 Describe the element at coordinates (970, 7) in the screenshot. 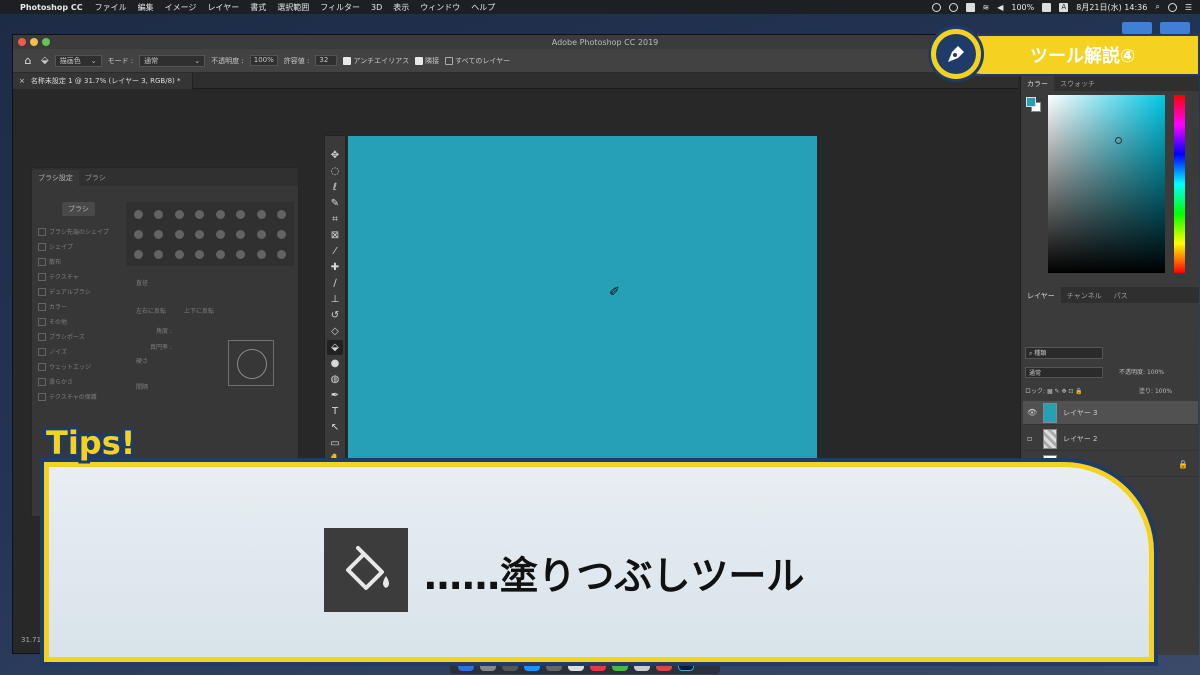

I see `screen-icon` at that location.